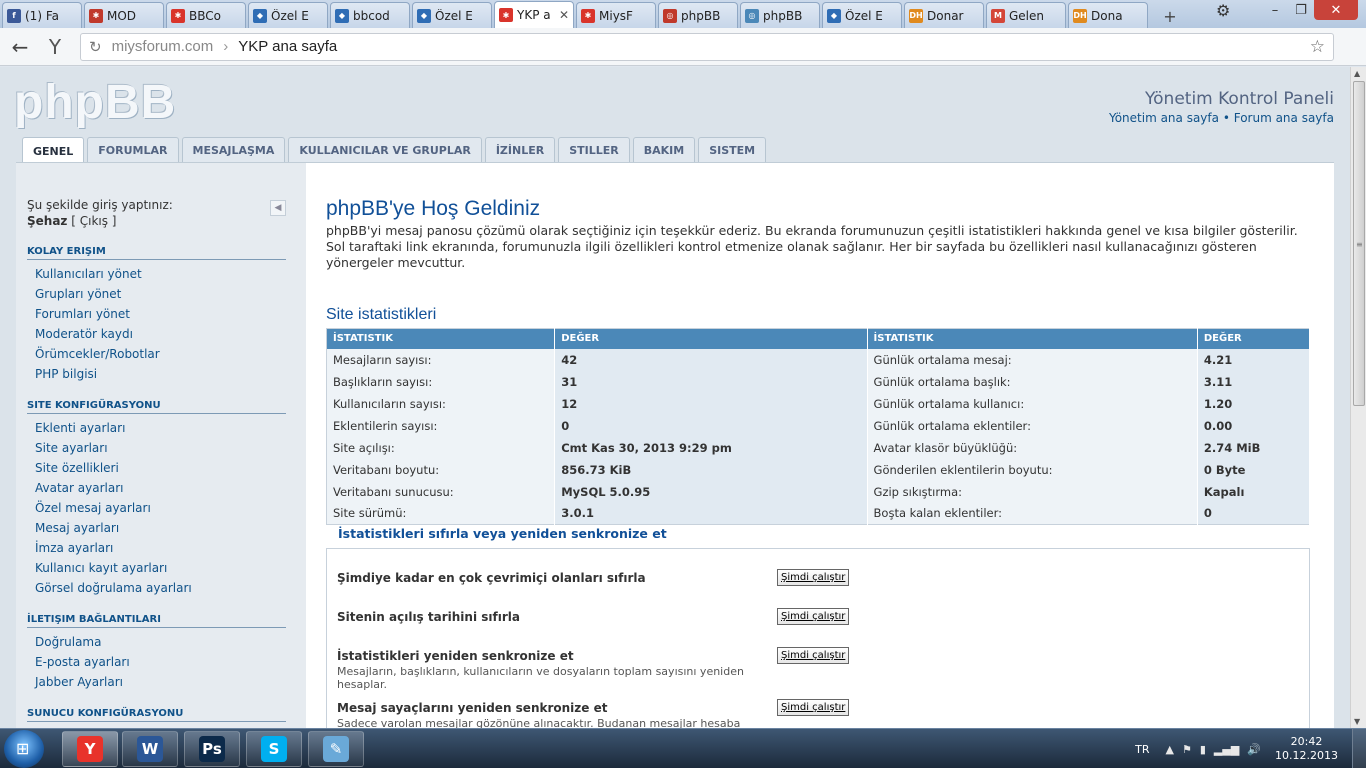  What do you see at coordinates (1203, 749) in the screenshot?
I see `battery-icon: ▮` at bounding box center [1203, 749].